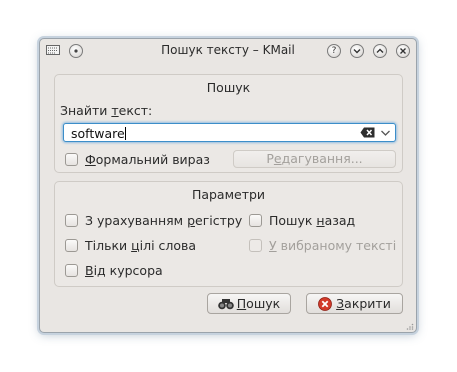 The height and width of the screenshot is (372, 457). Describe the element at coordinates (71, 159) in the screenshot. I see `regex-checkbox` at that location.